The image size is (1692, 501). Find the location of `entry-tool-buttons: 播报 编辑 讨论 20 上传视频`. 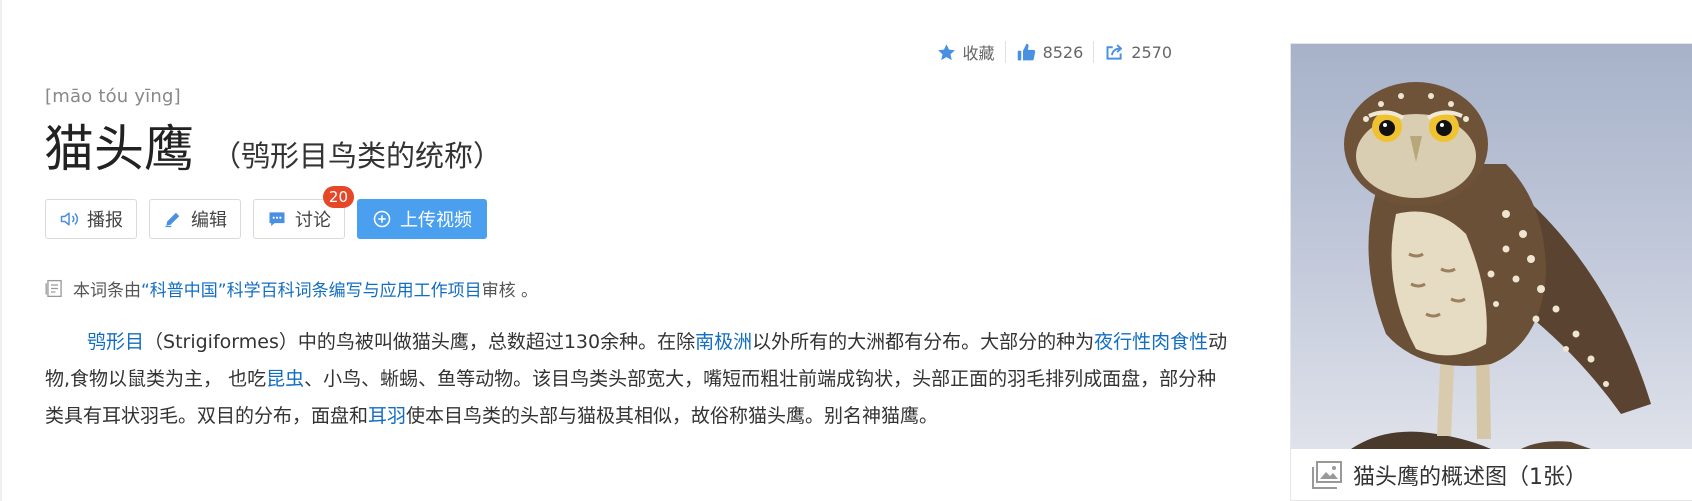

entry-tool-buttons: 播报 编辑 讨论 20 上传视频 is located at coordinates (266, 212).